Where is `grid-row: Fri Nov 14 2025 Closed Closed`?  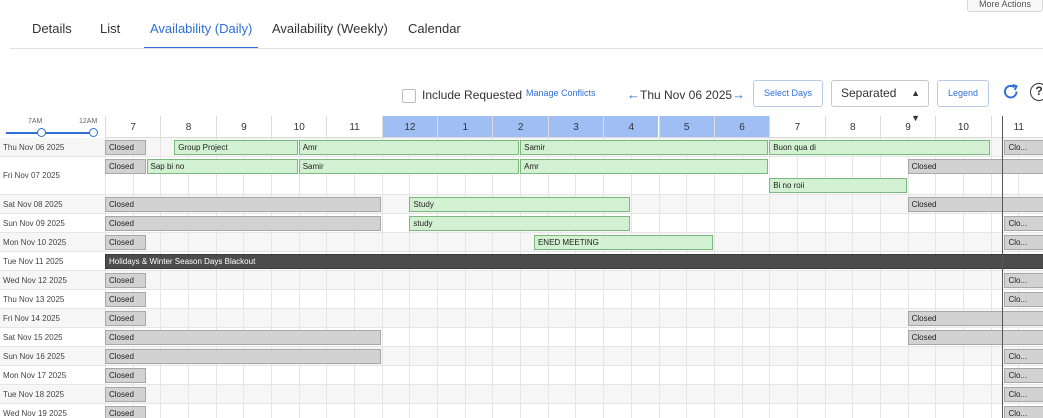
grid-row: Fri Nov 14 2025 Closed Closed is located at coordinates (521, 318).